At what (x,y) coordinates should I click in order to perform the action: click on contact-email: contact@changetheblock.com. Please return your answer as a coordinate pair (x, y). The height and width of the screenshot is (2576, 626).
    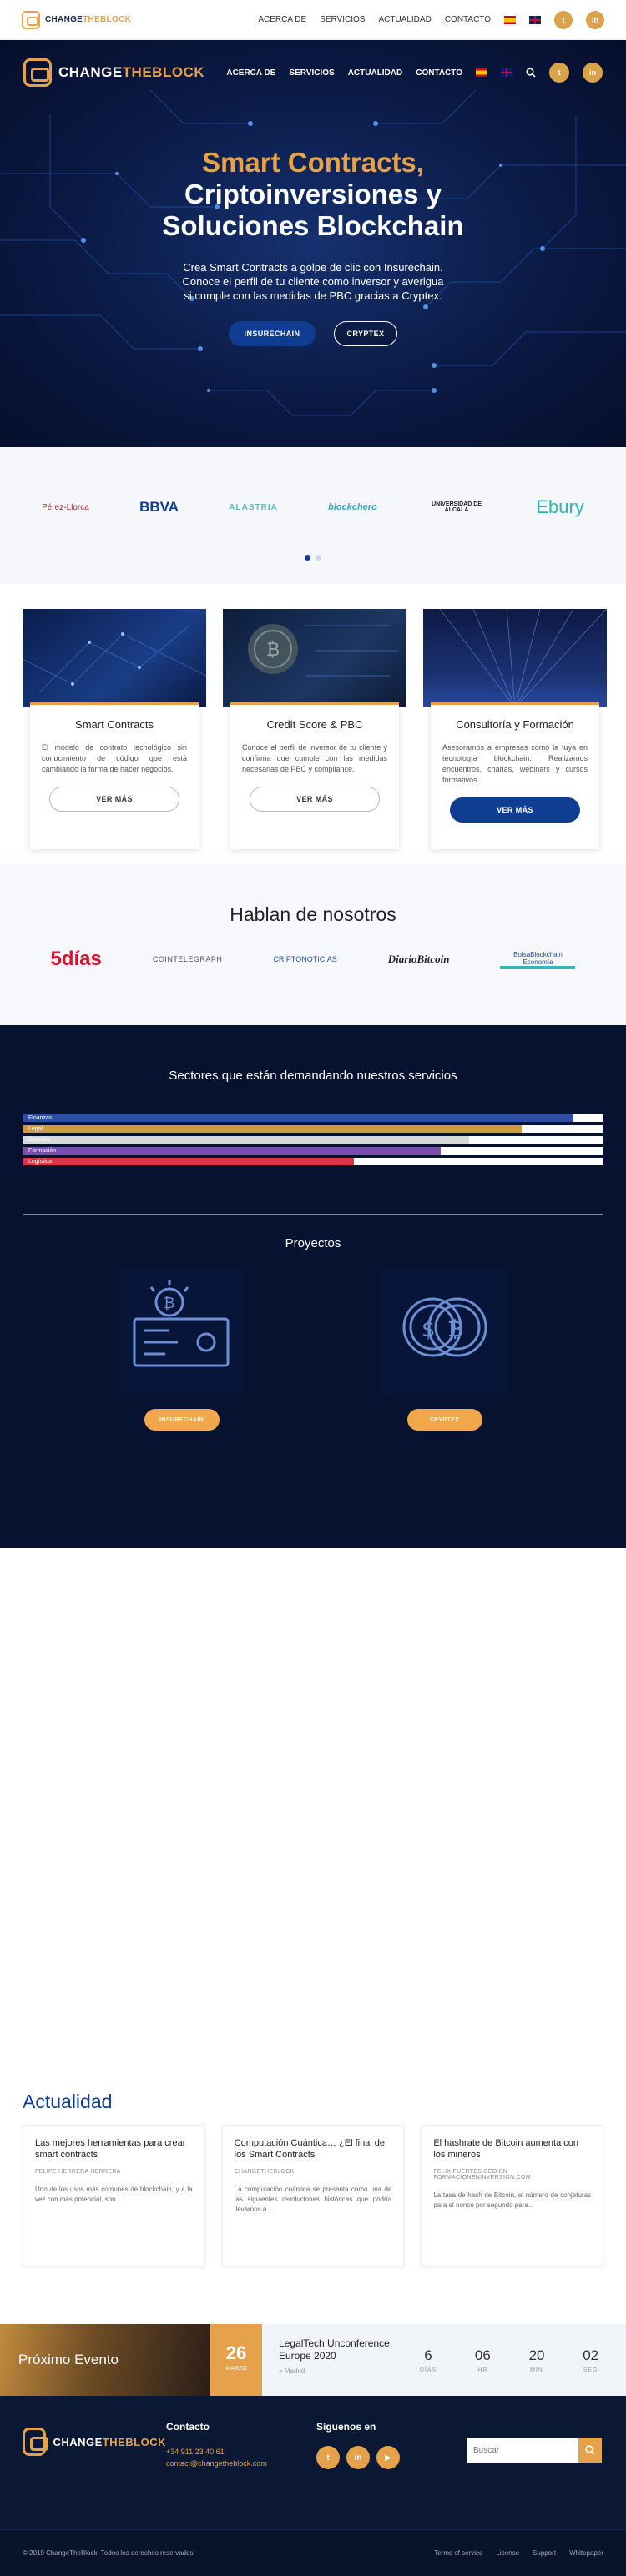
    Looking at the image, I should click on (241, 2463).